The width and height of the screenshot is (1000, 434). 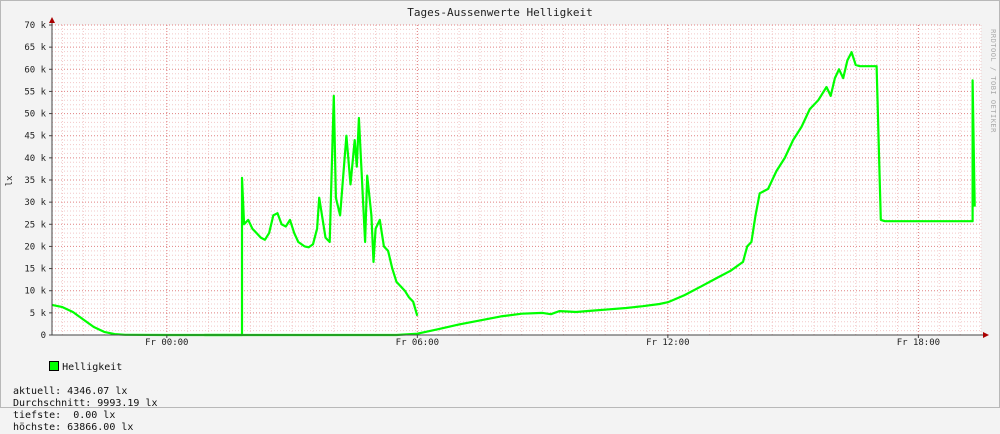 I want to click on y-axis-label: lx, so click(x=10, y=180).